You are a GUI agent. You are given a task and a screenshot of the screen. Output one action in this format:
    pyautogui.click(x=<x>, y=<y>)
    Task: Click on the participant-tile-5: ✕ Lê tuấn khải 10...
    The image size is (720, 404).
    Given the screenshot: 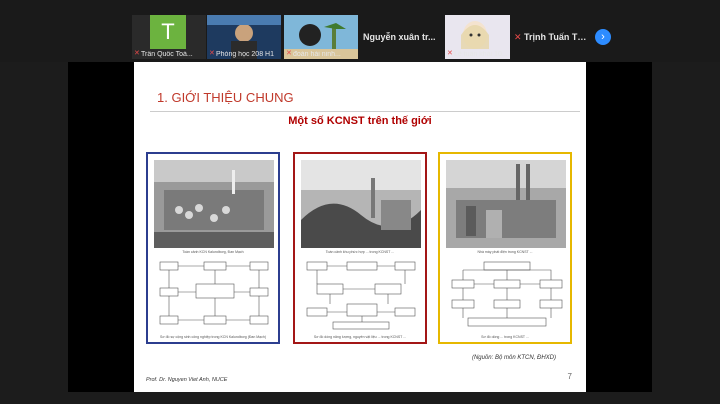 What is the action you would take?
    pyautogui.click(x=482, y=37)
    